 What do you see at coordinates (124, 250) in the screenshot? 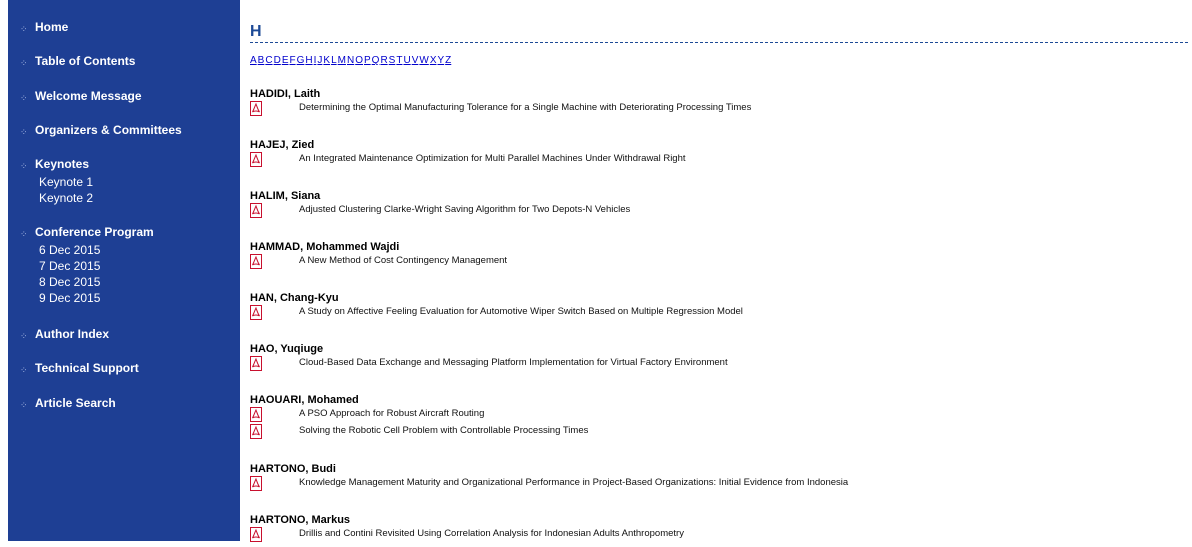
I see `nav-program-day-1: 6 Dec 2015` at bounding box center [124, 250].